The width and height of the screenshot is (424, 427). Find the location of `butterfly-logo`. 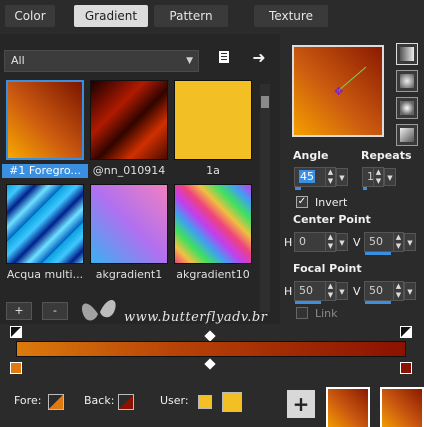

butterfly-logo is located at coordinates (99, 311).